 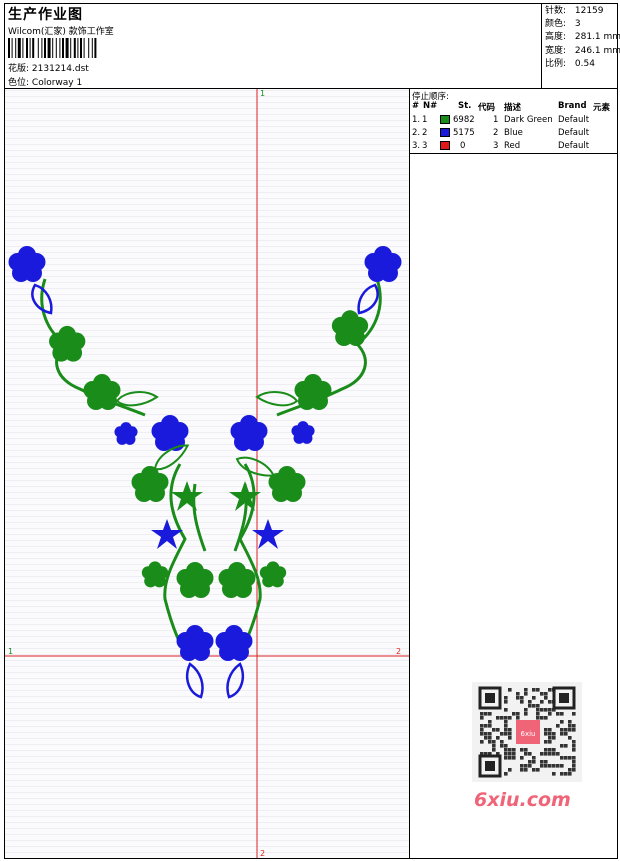 What do you see at coordinates (60, 69) in the screenshot?
I see `file-name: 2131214.dst` at bounding box center [60, 69].